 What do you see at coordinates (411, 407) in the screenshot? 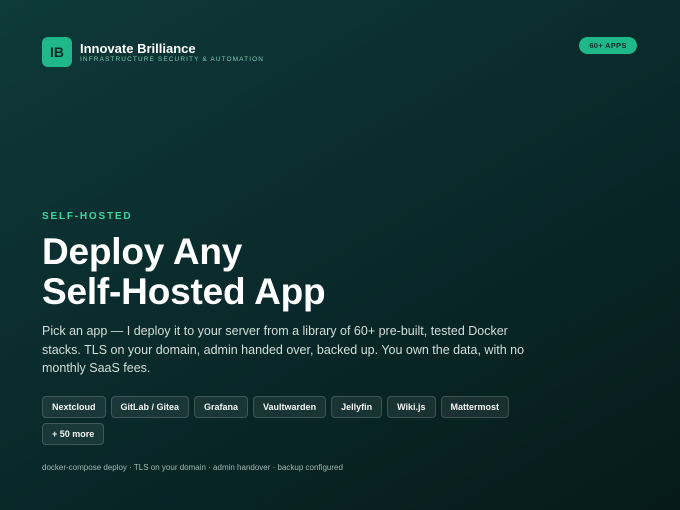
I see `app-tag-wikijs: Wiki.js` at bounding box center [411, 407].